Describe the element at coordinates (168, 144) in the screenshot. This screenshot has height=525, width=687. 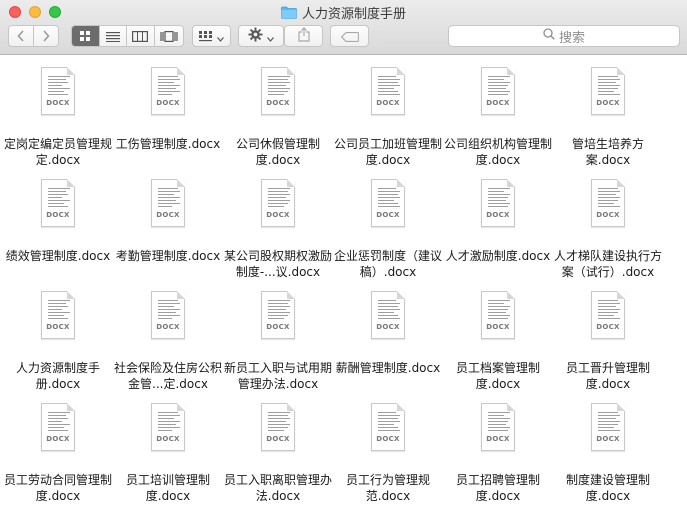
I see `file-name: 工伤管理制度.docx` at that location.